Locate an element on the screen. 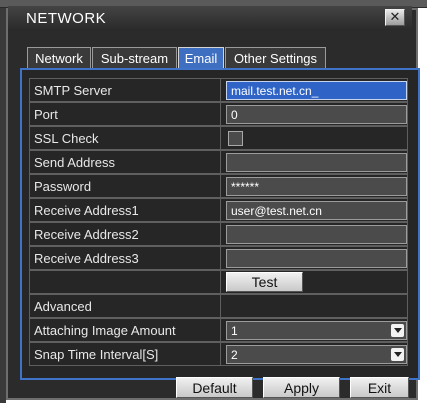  send-address-input is located at coordinates (316, 162).